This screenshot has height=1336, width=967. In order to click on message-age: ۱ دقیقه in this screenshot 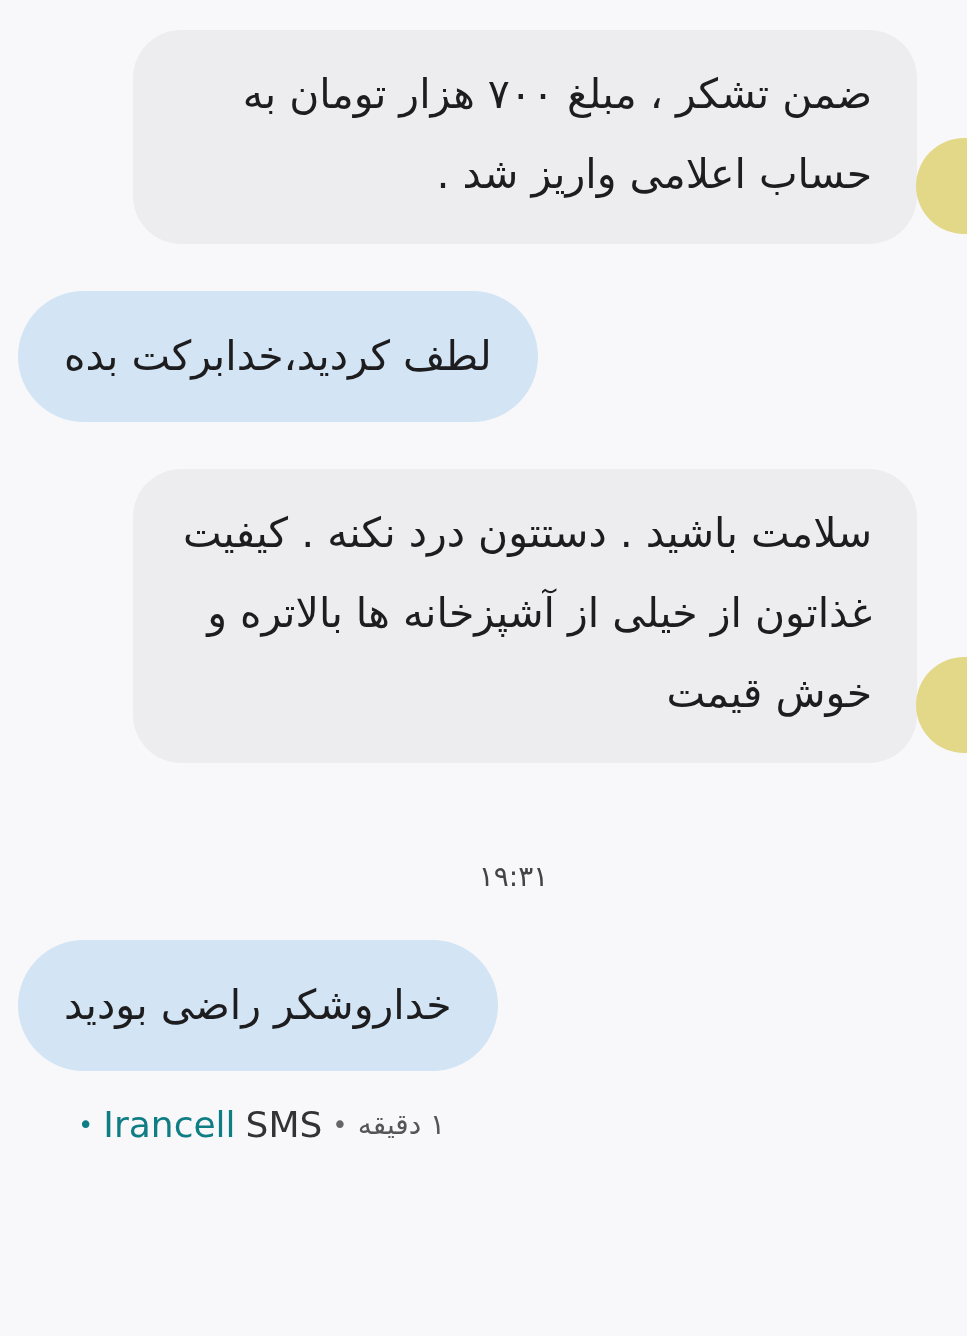, I will do `click(401, 1124)`.